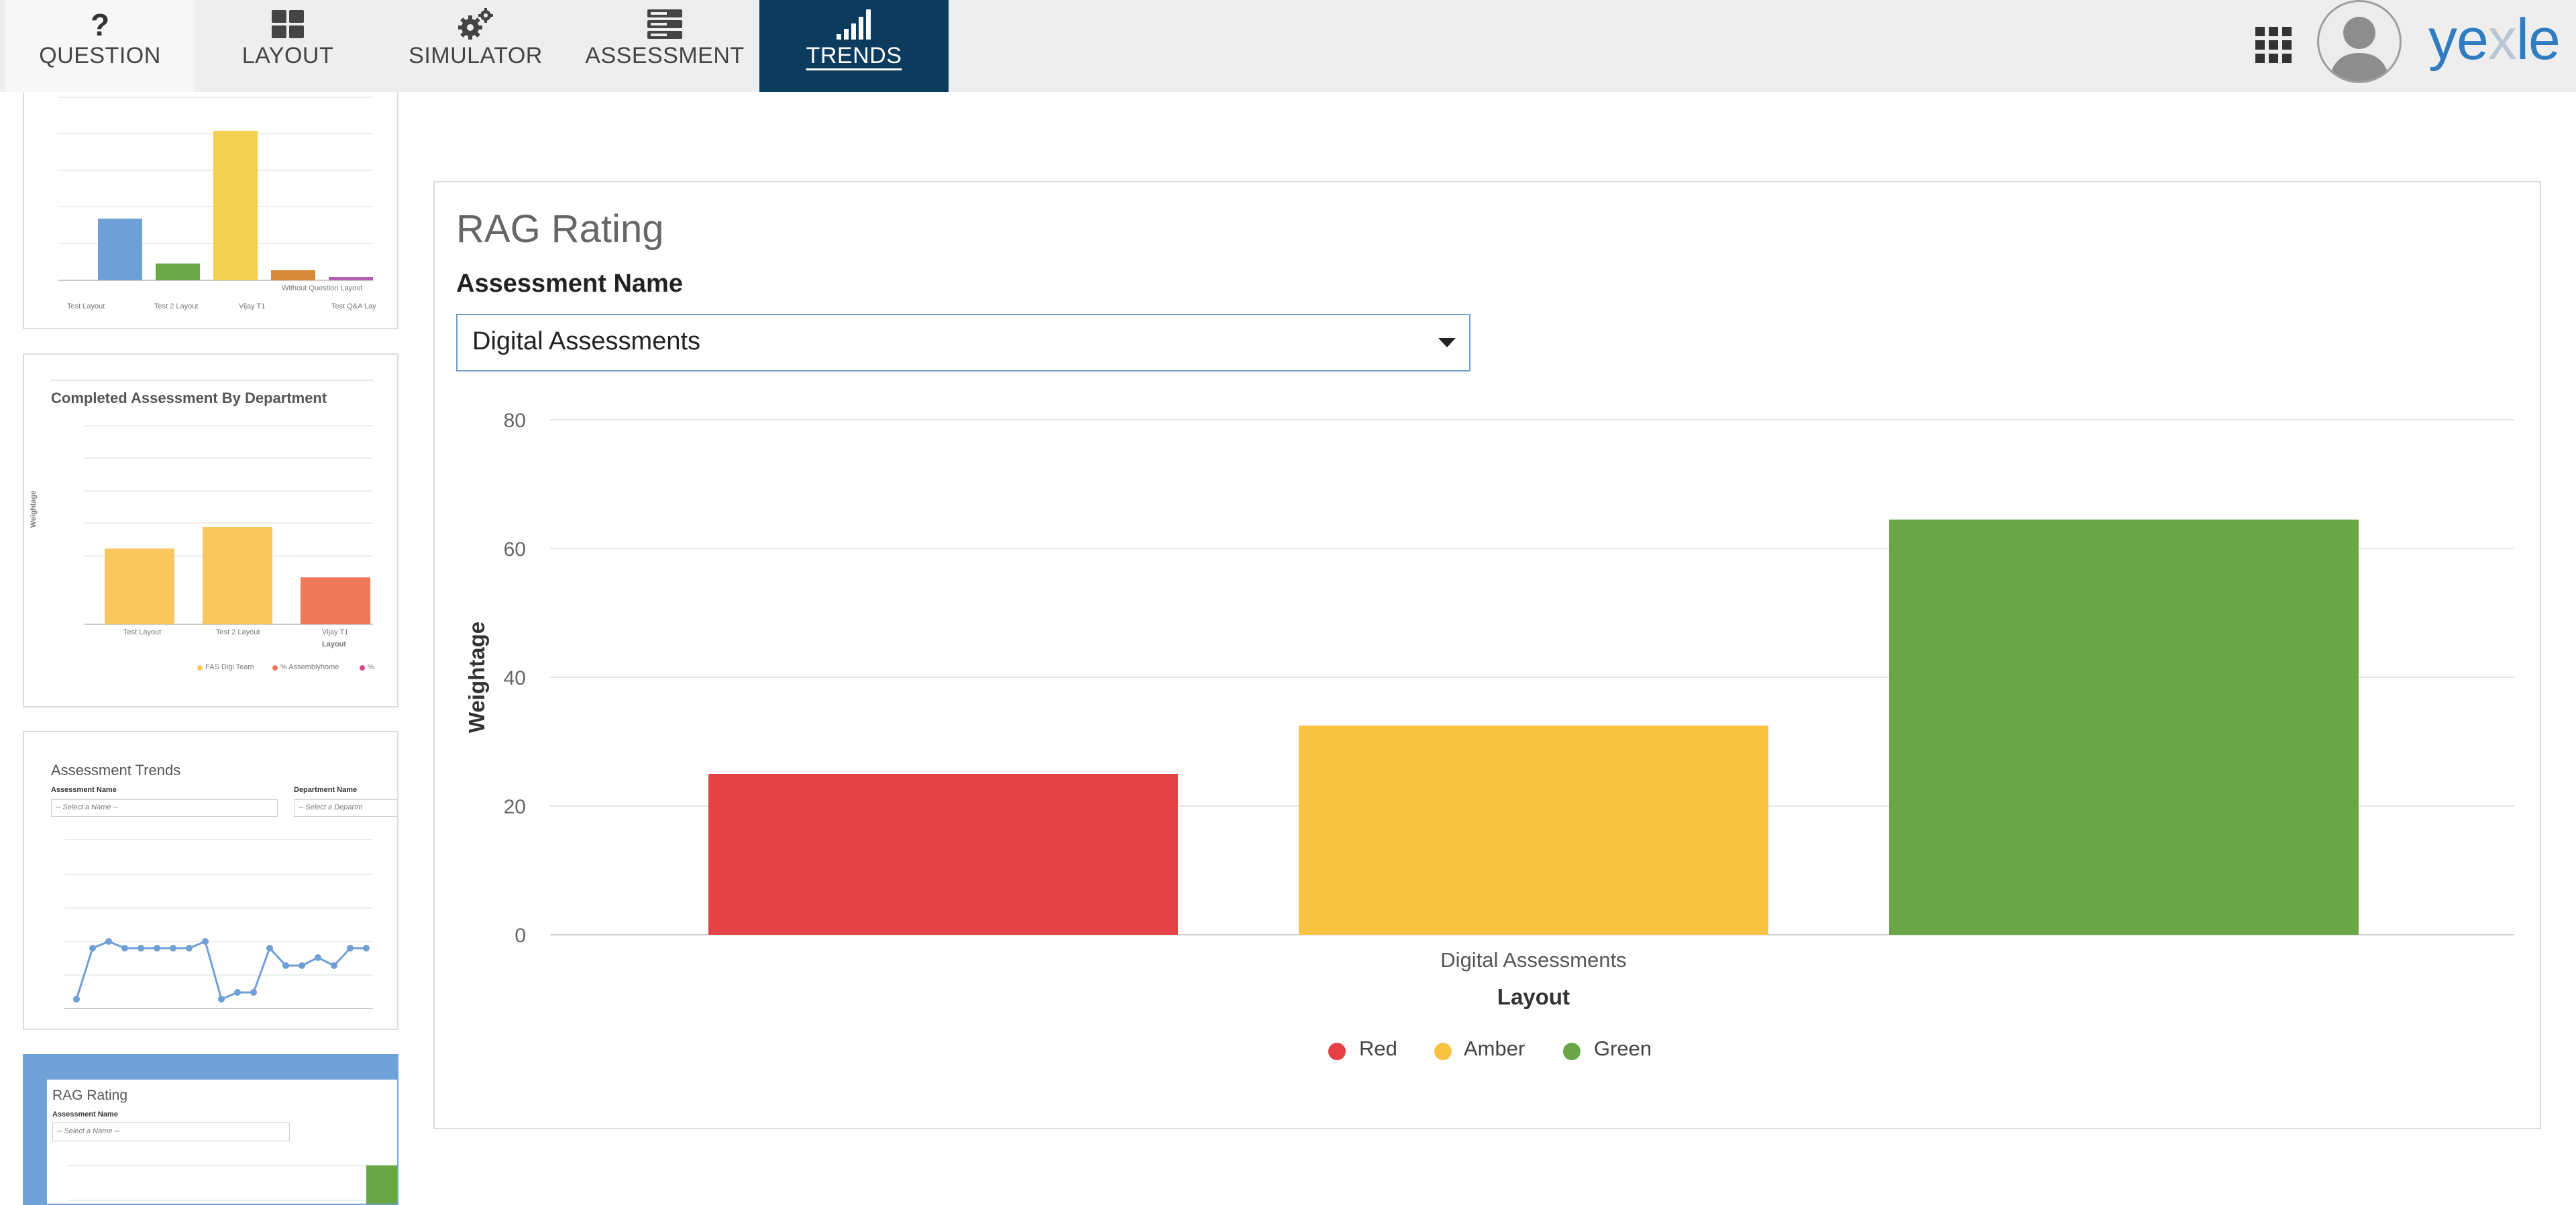  I want to click on logo-part: le, so click(2538, 39).